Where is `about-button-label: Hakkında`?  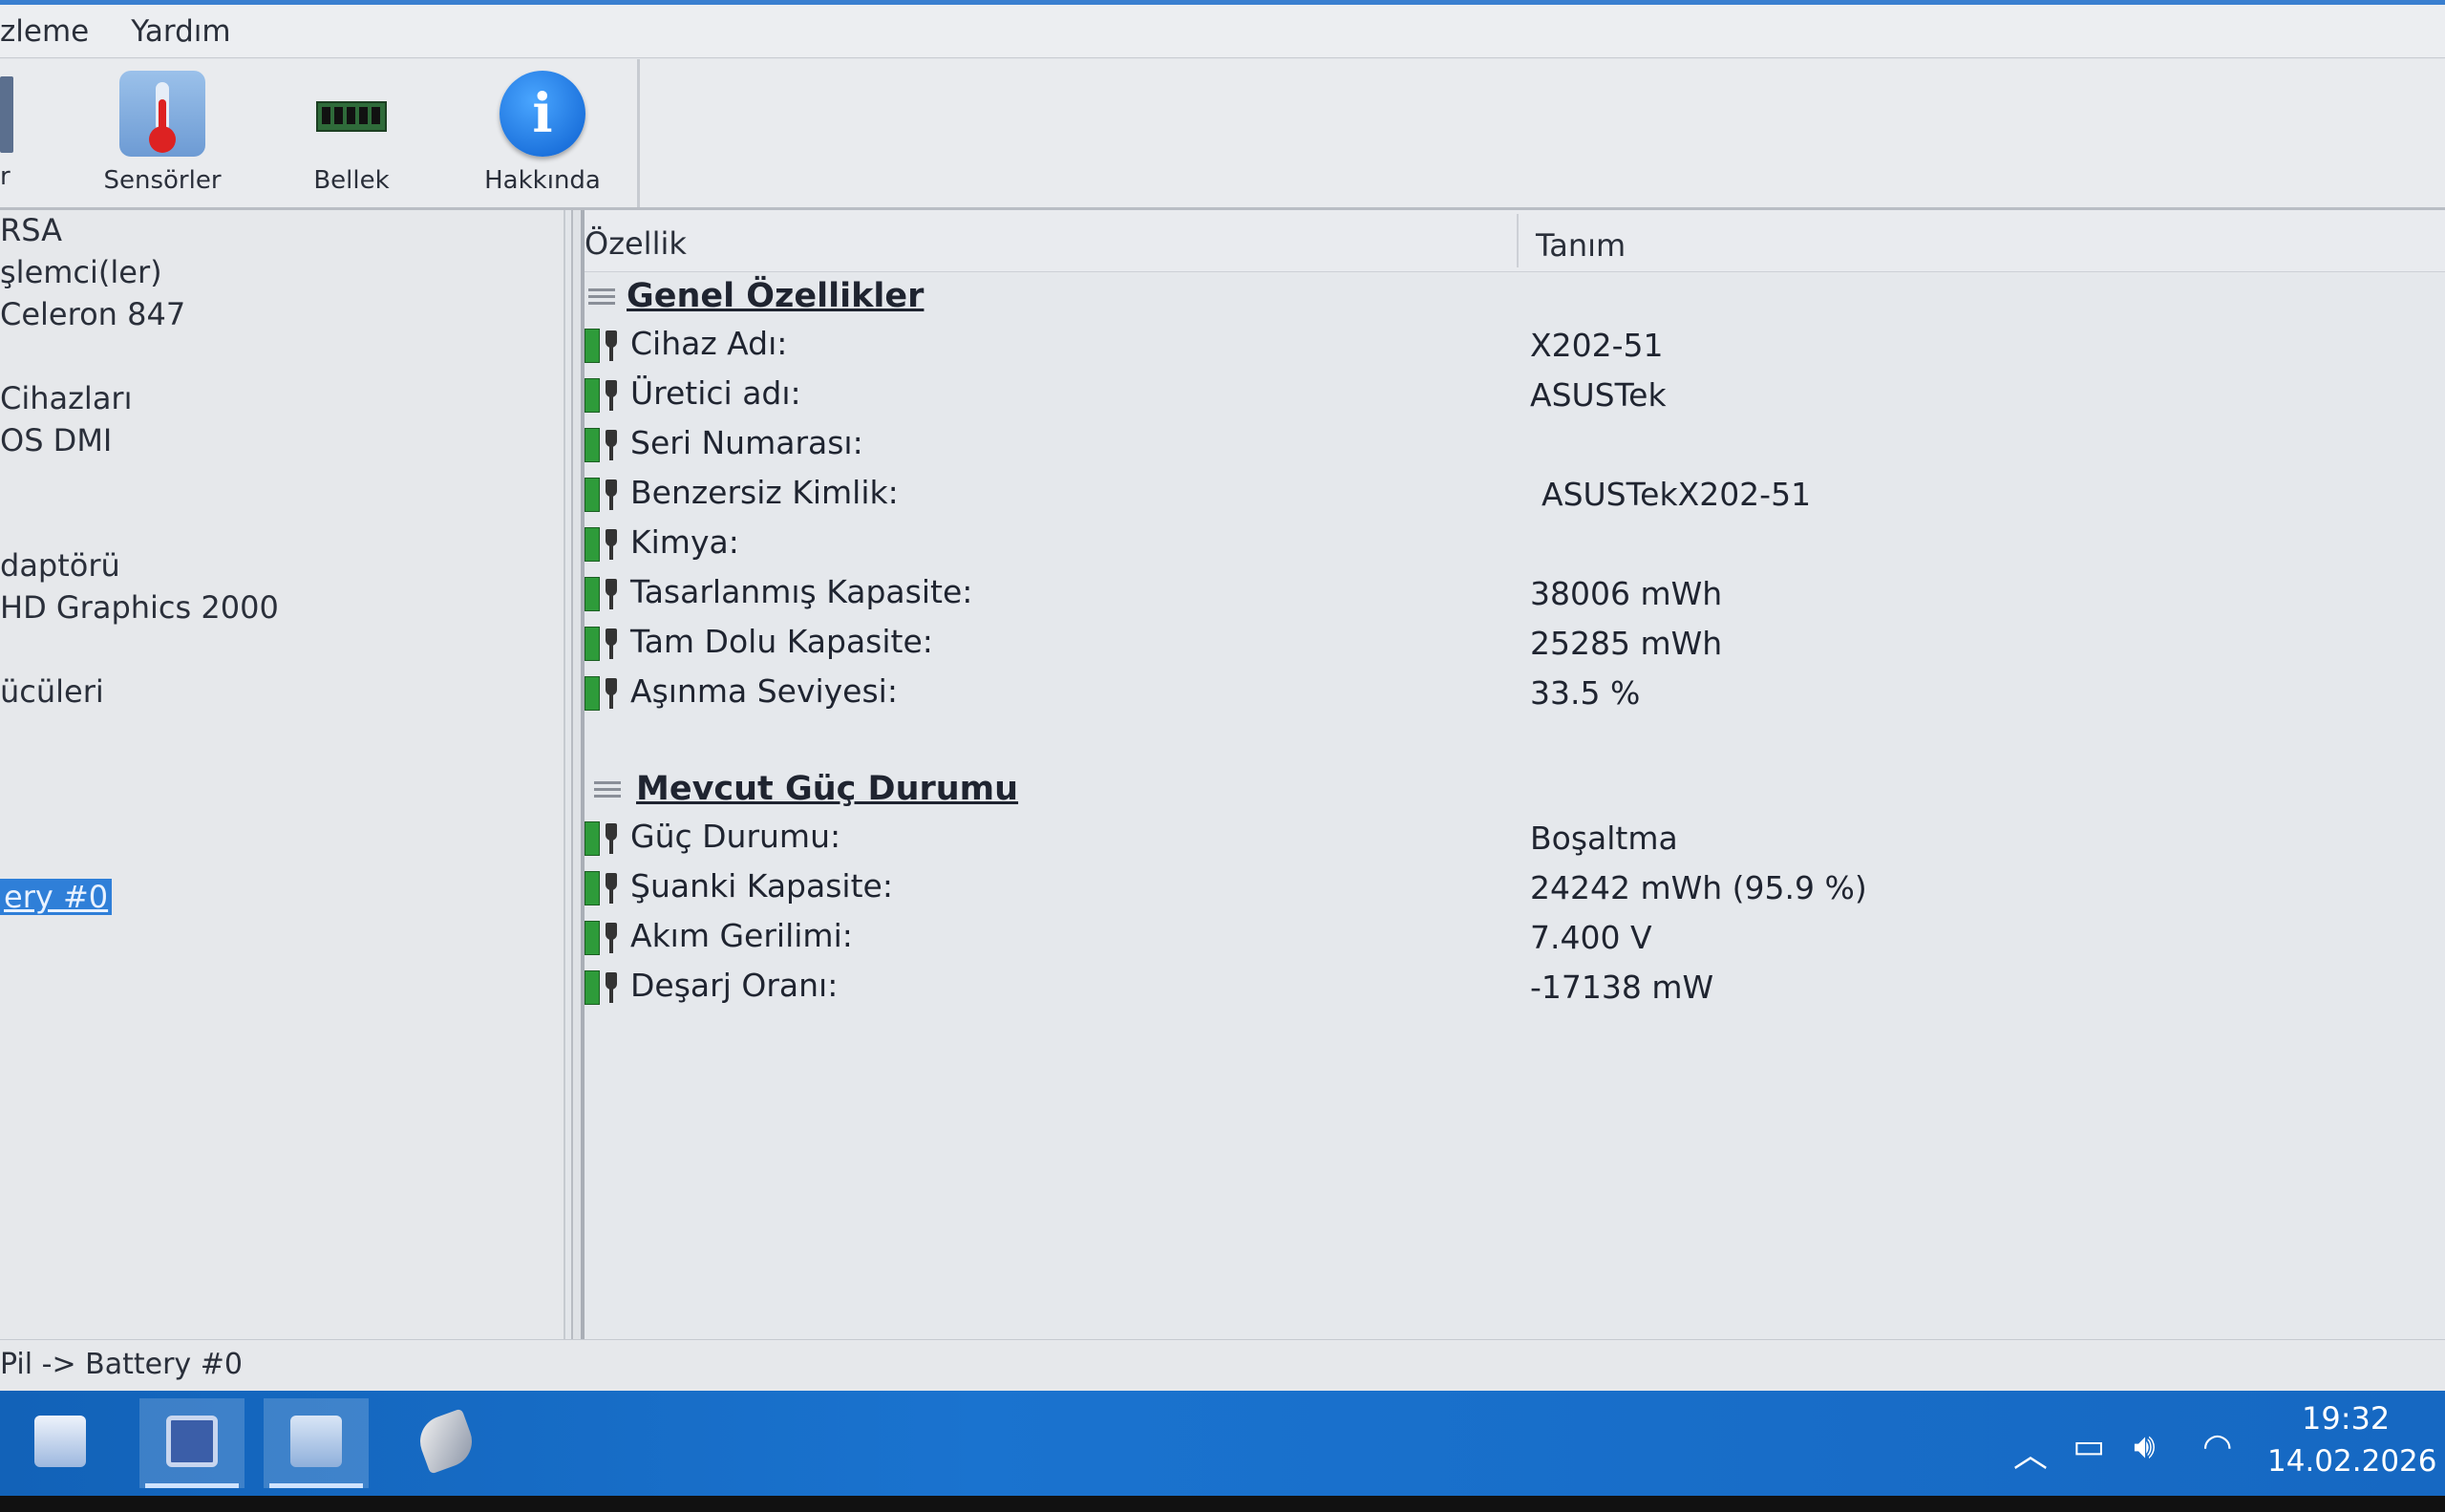
about-button-label: Hakkında is located at coordinates (542, 180).